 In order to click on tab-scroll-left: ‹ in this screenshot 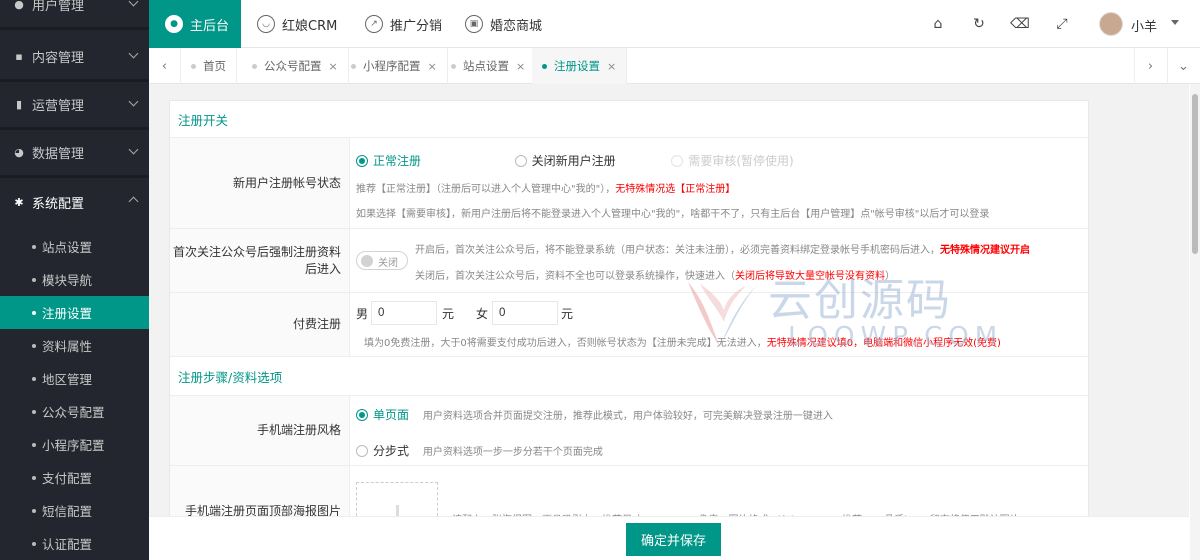, I will do `click(165, 66)`.